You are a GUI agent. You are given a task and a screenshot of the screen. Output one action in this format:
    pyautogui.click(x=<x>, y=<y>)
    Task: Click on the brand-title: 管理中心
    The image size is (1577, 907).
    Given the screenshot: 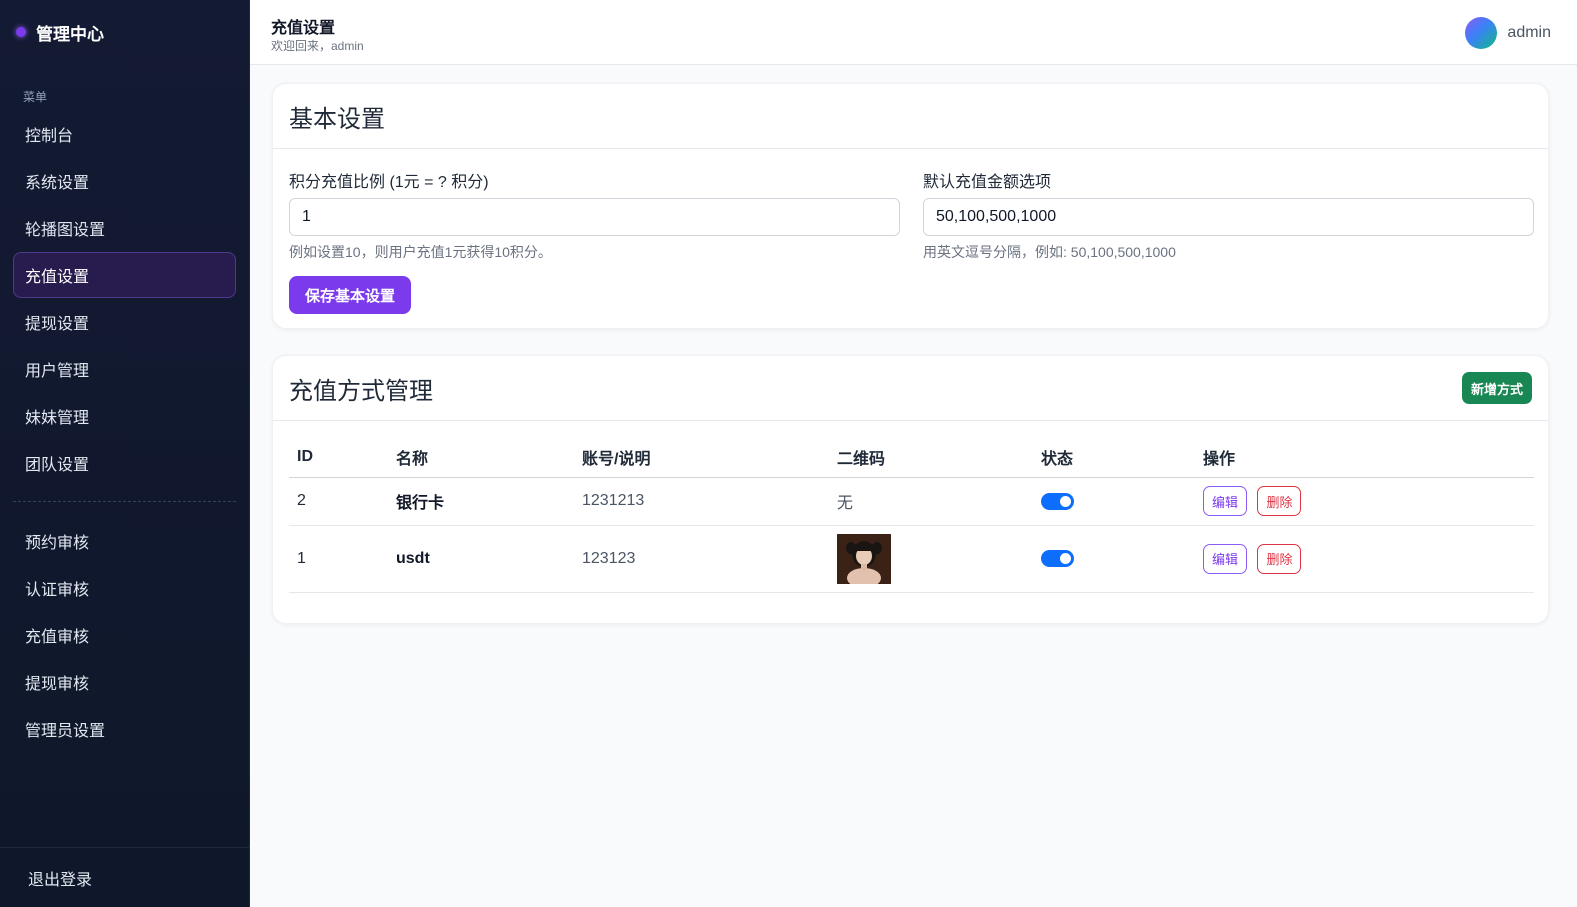 What is the action you would take?
    pyautogui.click(x=70, y=34)
    